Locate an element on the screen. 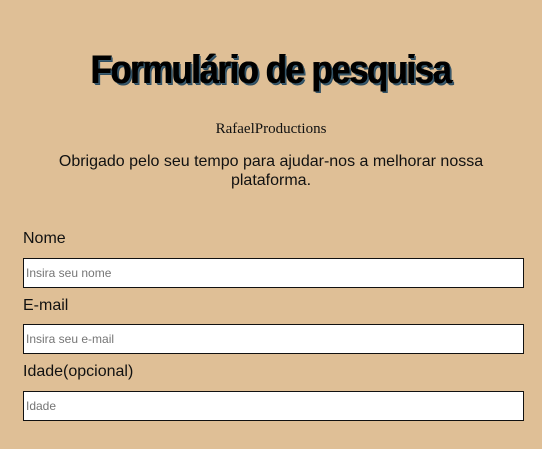 The width and height of the screenshot is (542, 449). age-input is located at coordinates (273, 406).